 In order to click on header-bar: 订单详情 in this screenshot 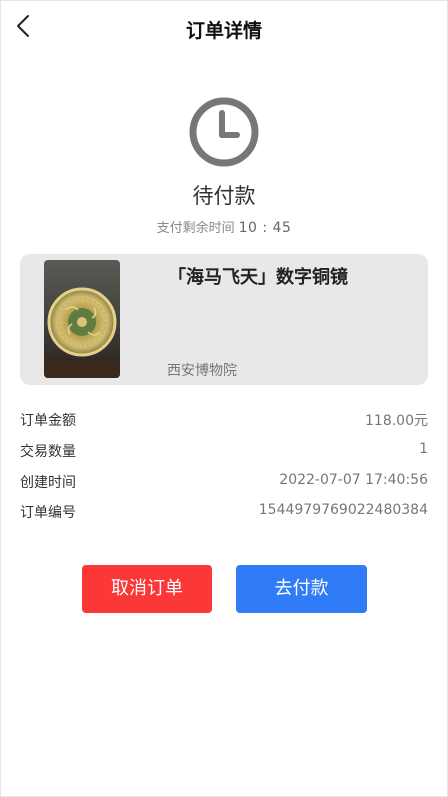, I will do `click(224, 28)`.